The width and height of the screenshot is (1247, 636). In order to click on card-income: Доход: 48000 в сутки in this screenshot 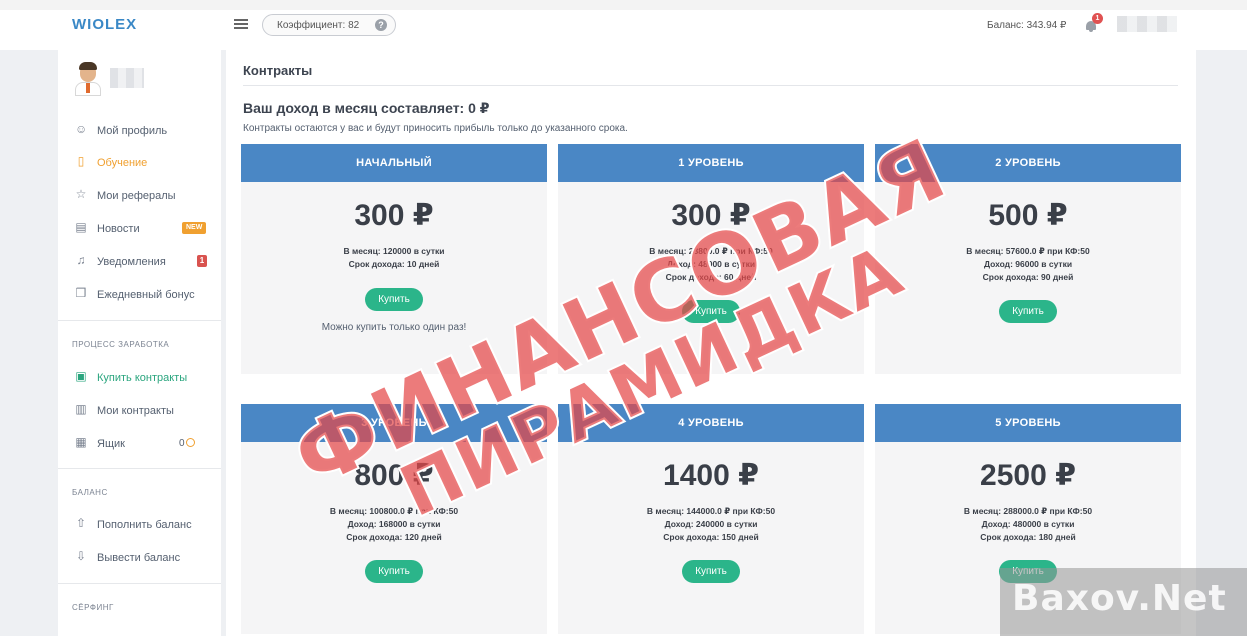, I will do `click(711, 264)`.